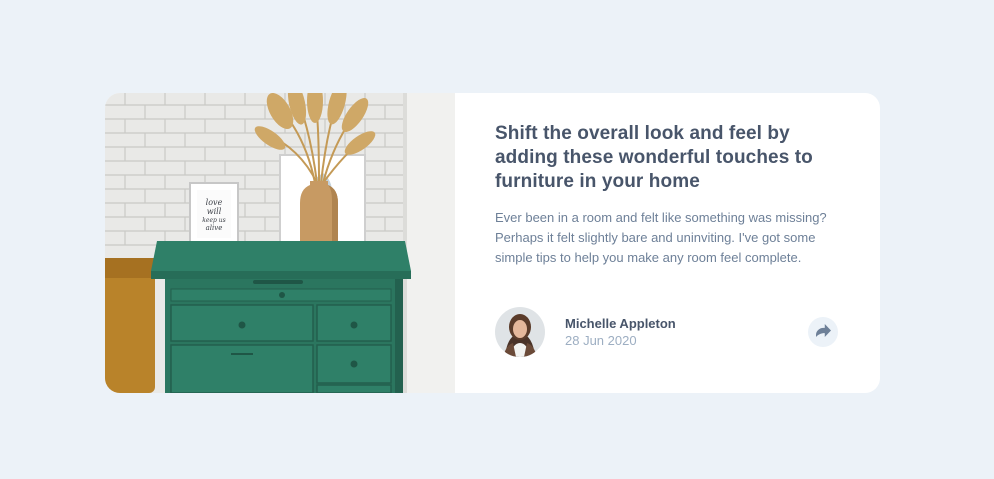 This screenshot has width=994, height=479. What do you see at coordinates (520, 332) in the screenshot?
I see `avatar` at bounding box center [520, 332].